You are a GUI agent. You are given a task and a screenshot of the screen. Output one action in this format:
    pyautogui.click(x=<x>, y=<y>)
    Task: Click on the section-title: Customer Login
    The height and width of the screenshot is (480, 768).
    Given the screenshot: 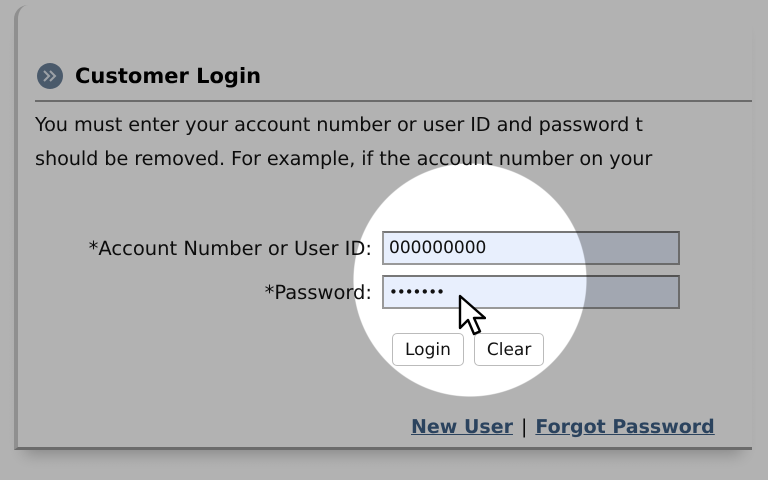 What is the action you would take?
    pyautogui.click(x=168, y=76)
    